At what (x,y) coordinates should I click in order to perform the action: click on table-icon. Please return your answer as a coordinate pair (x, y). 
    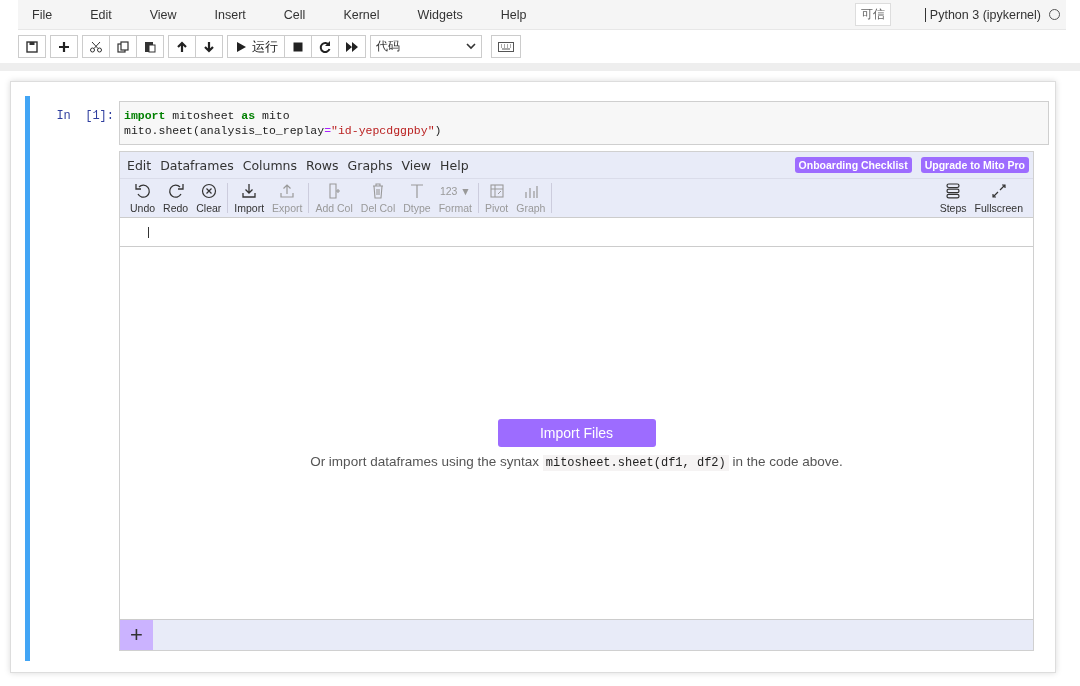
    Looking at the image, I should click on (496, 191).